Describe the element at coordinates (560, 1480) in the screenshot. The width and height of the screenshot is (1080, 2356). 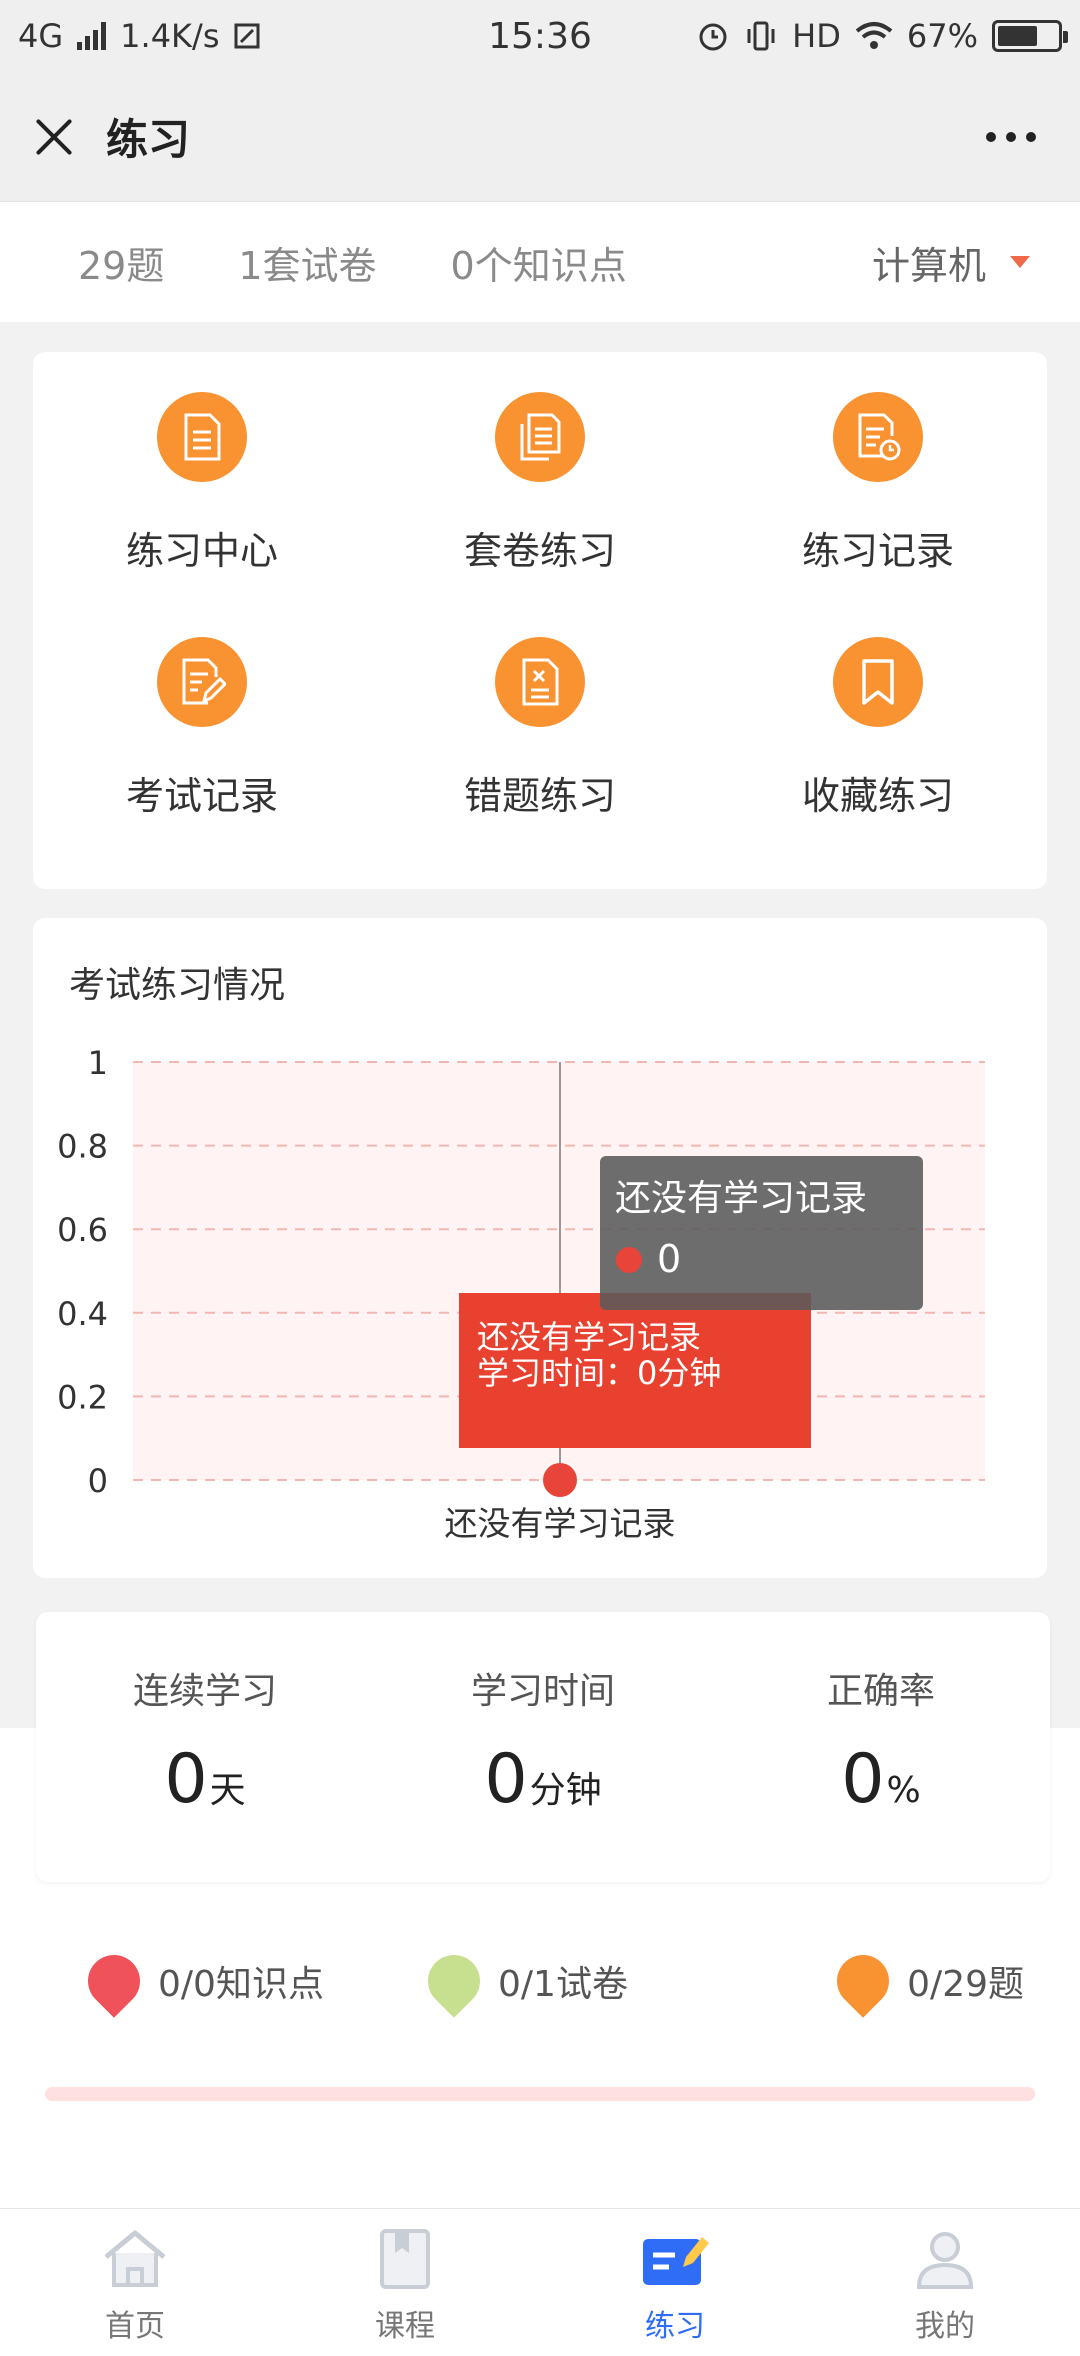
I see `data-point` at that location.